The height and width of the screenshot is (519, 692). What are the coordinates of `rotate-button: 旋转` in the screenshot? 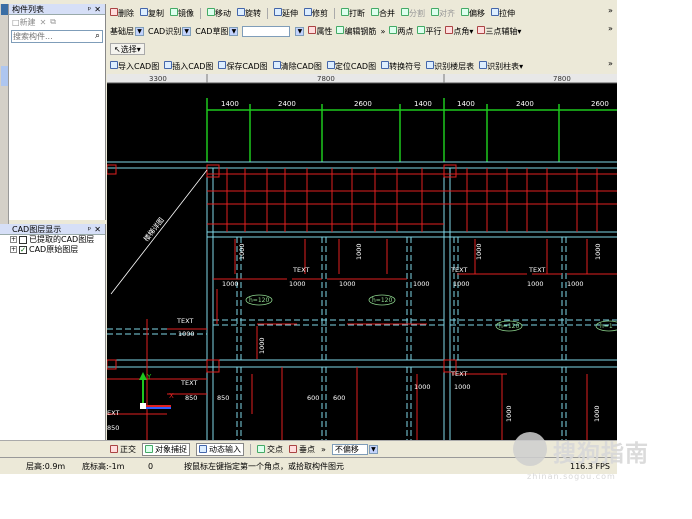 It's located at (249, 13).